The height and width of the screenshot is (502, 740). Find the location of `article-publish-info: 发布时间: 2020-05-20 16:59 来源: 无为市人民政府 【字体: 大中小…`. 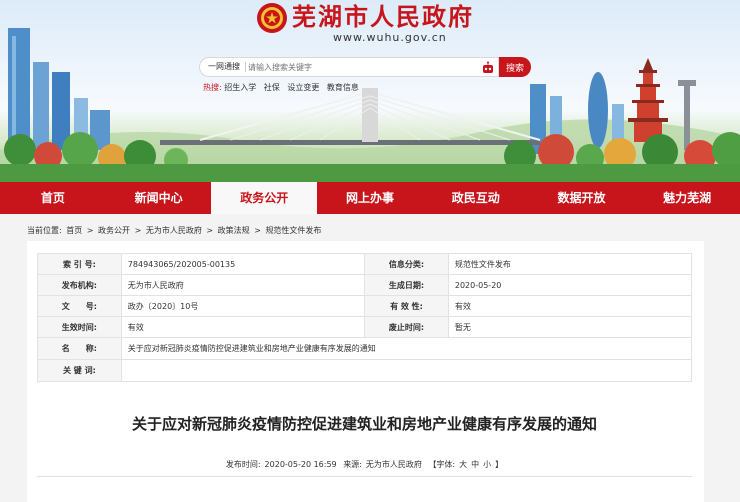

article-publish-info: 发布时间: 2020-05-20 16:59 来源: 无为市人民政府 【字体: 大中小… is located at coordinates (364, 464).